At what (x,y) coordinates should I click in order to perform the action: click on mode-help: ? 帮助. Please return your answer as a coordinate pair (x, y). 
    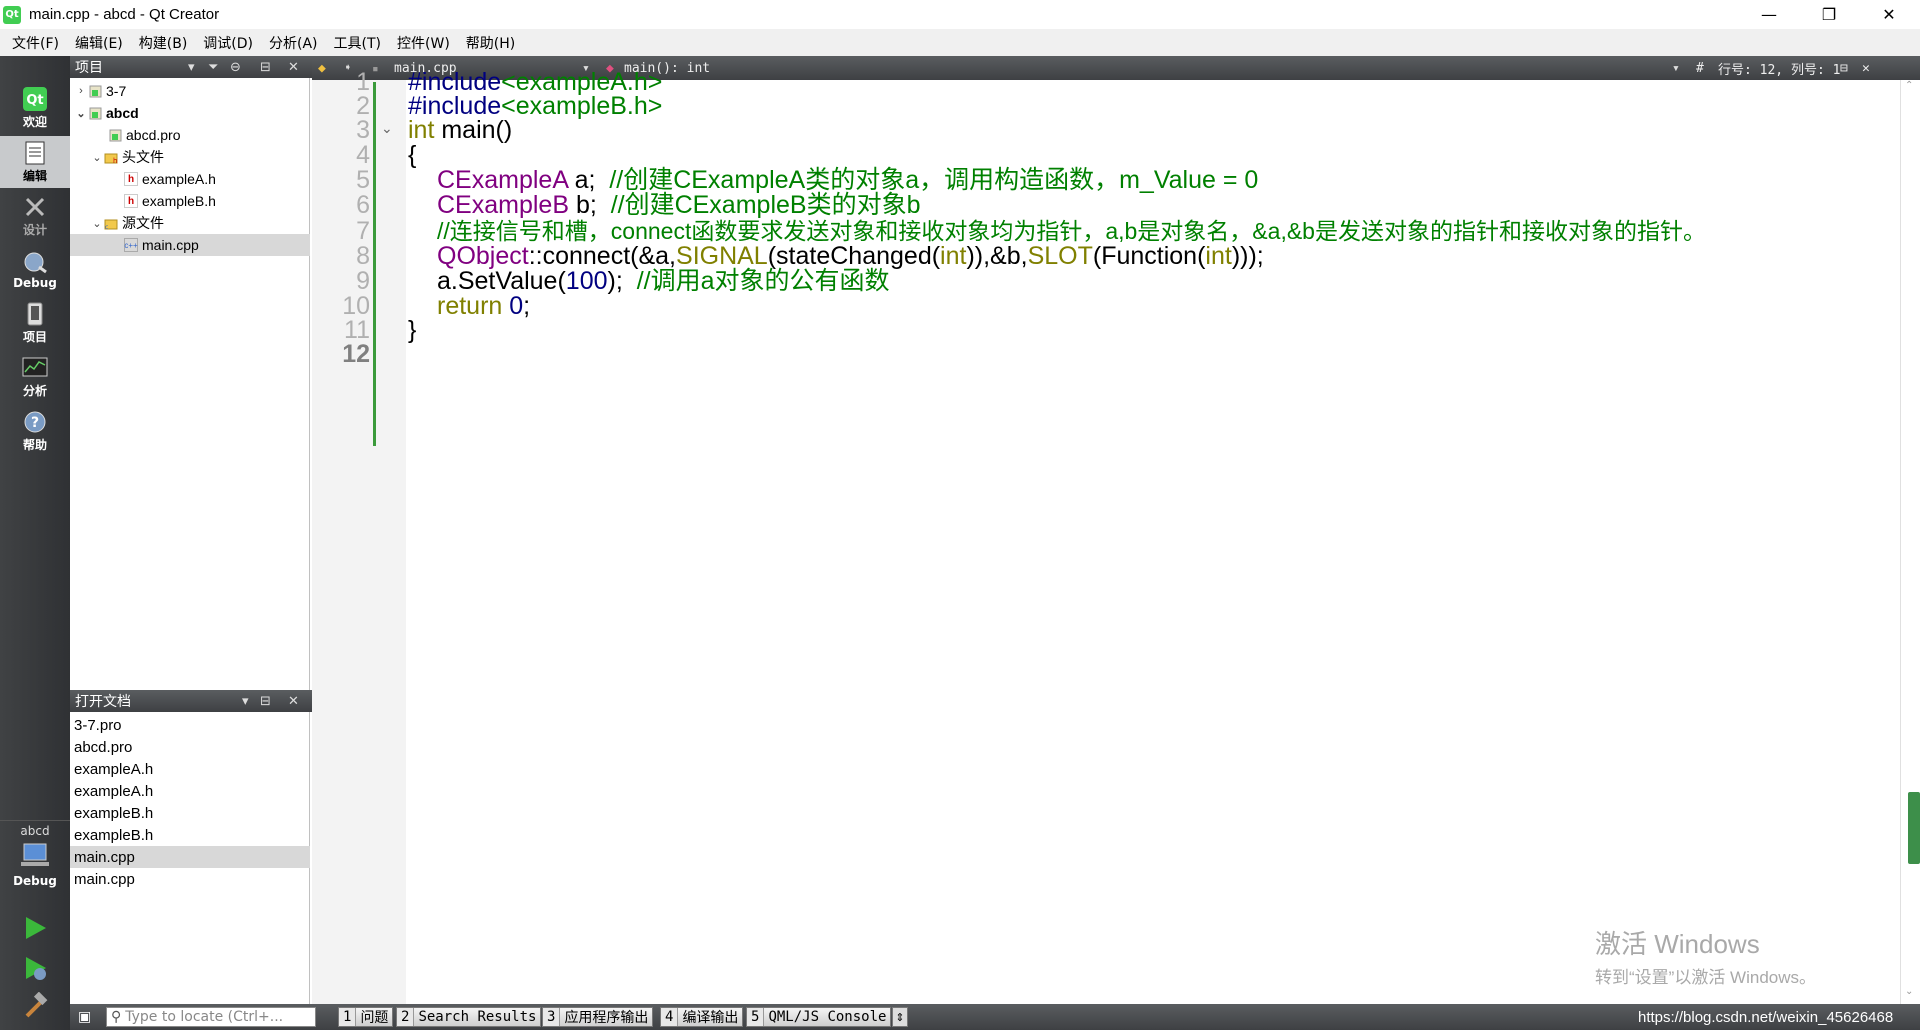
    Looking at the image, I should click on (35, 431).